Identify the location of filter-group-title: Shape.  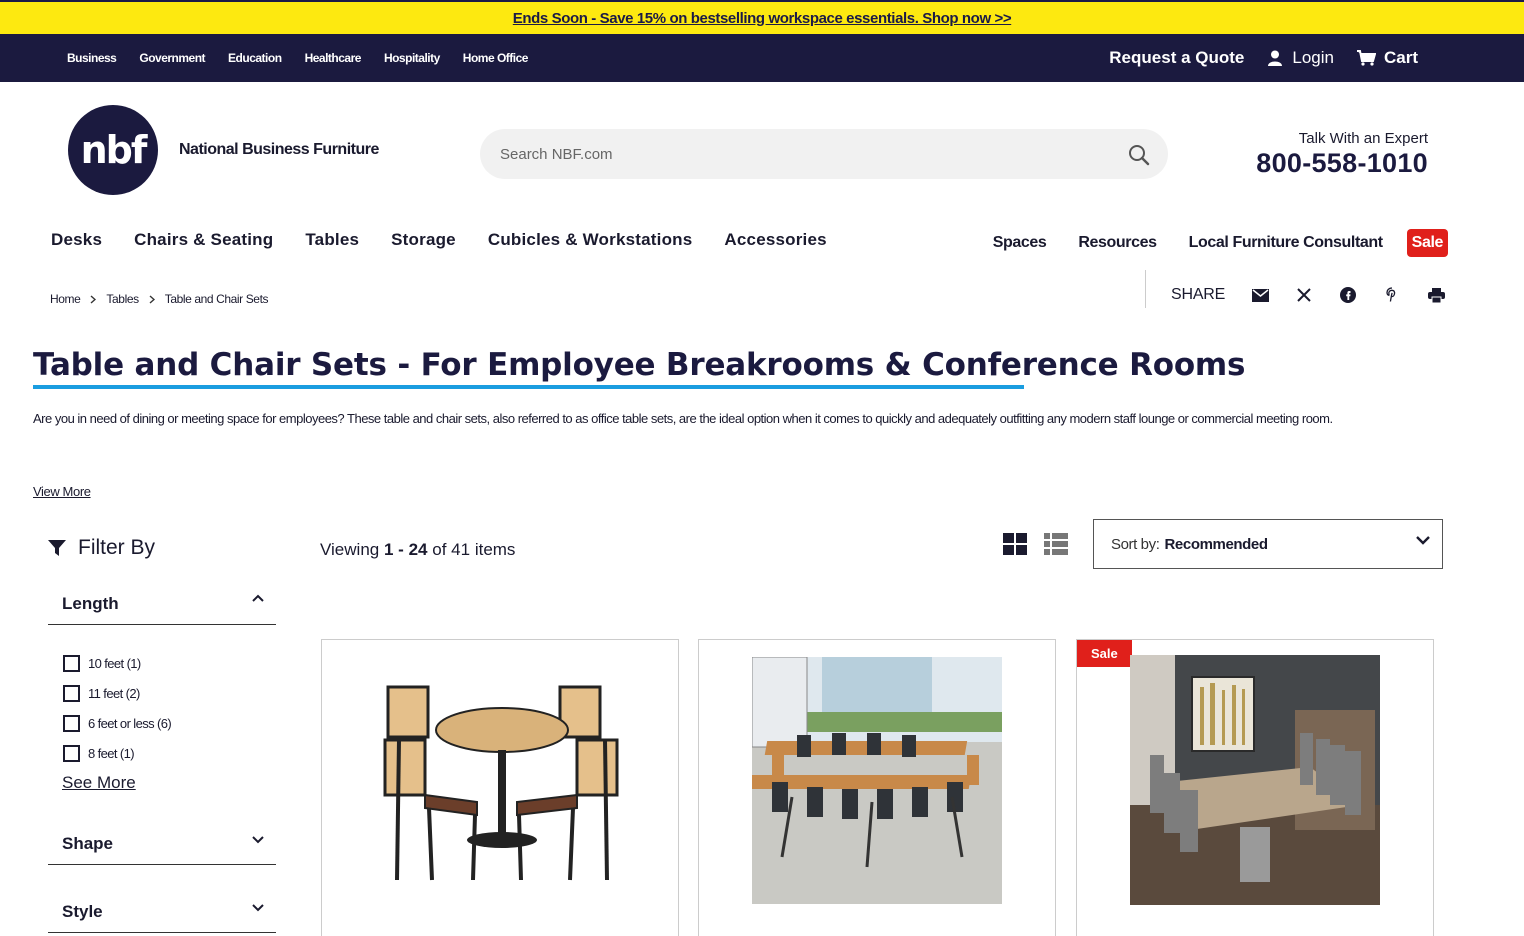
(88, 843).